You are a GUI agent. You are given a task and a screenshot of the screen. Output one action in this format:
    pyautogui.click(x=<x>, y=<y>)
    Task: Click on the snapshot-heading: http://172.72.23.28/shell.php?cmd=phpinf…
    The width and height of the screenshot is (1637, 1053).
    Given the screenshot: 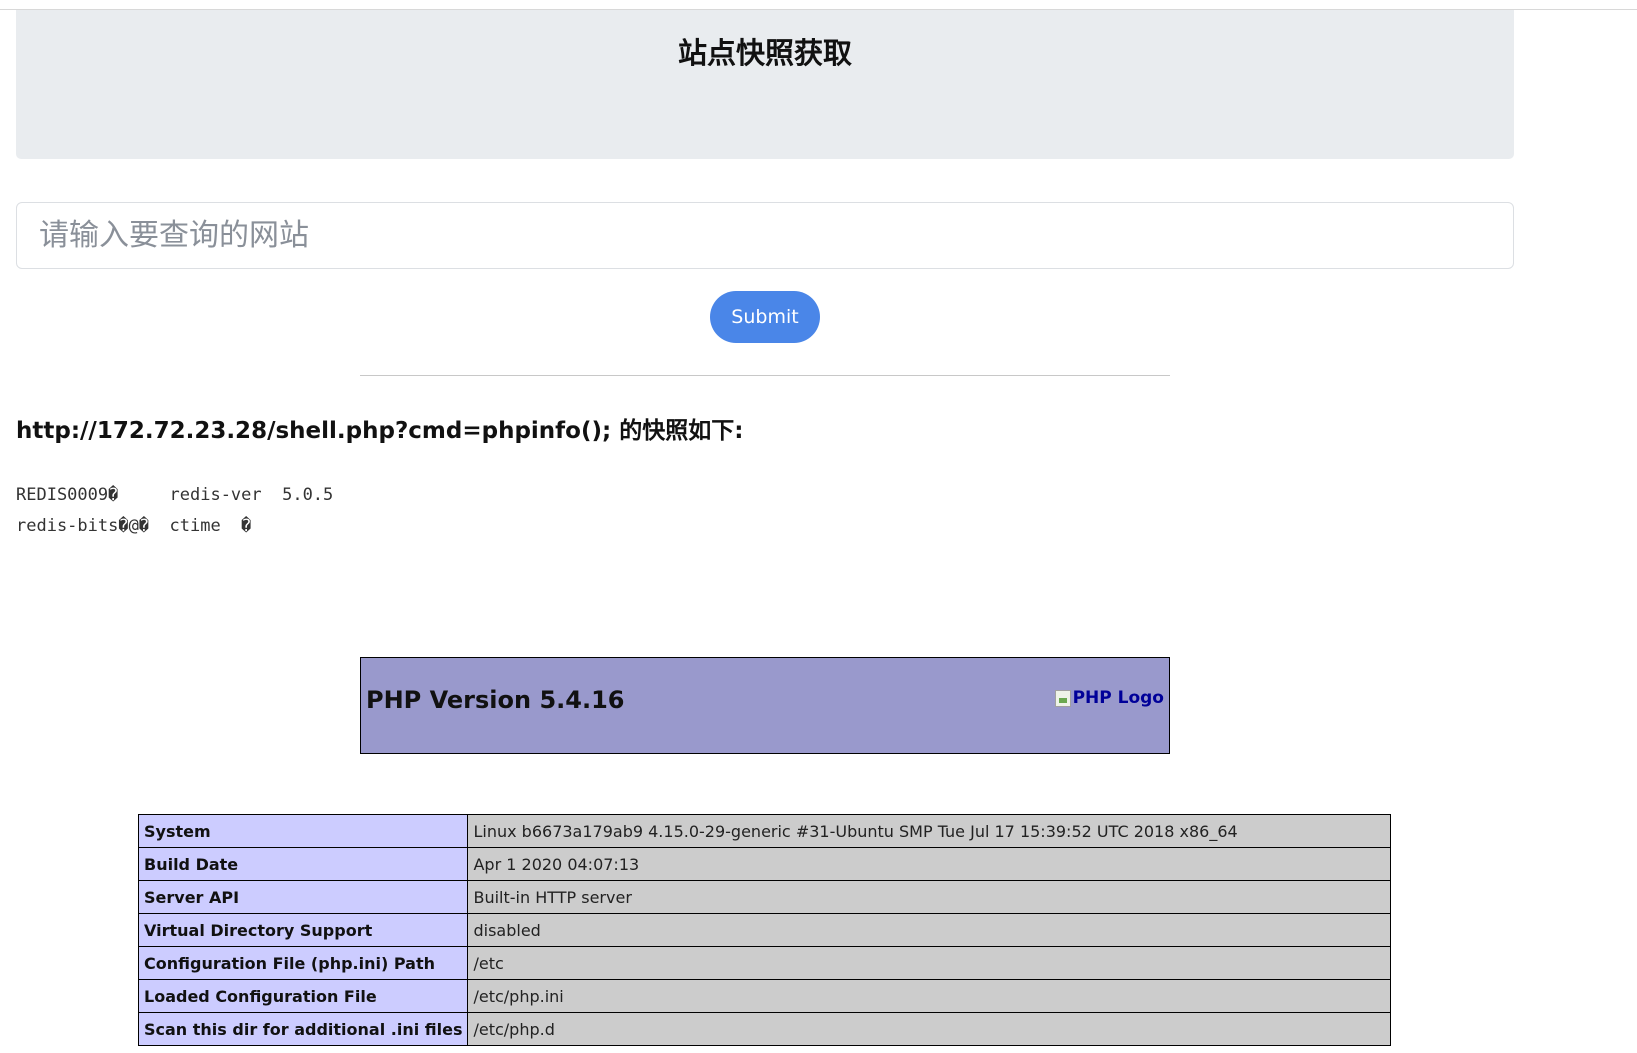 What is the action you would take?
    pyautogui.click(x=380, y=431)
    